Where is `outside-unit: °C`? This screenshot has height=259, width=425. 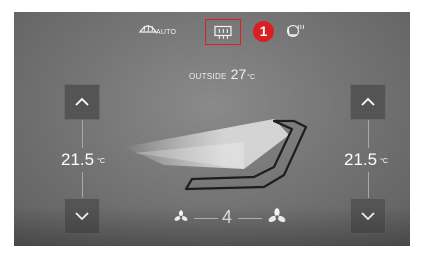
outside-unit: °C is located at coordinates (251, 77).